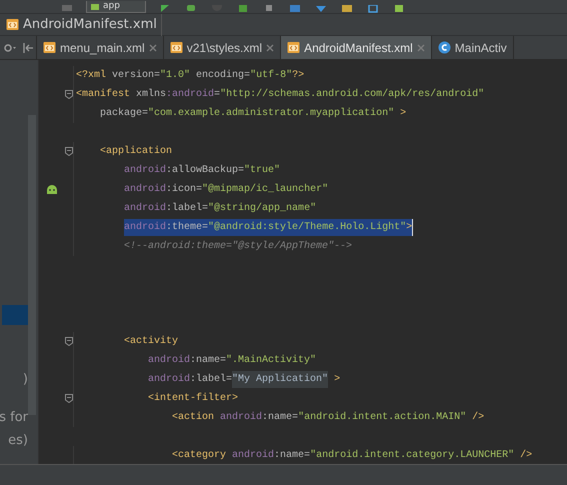 The image size is (567, 485). I want to click on code-line: <application, so click(136, 151).